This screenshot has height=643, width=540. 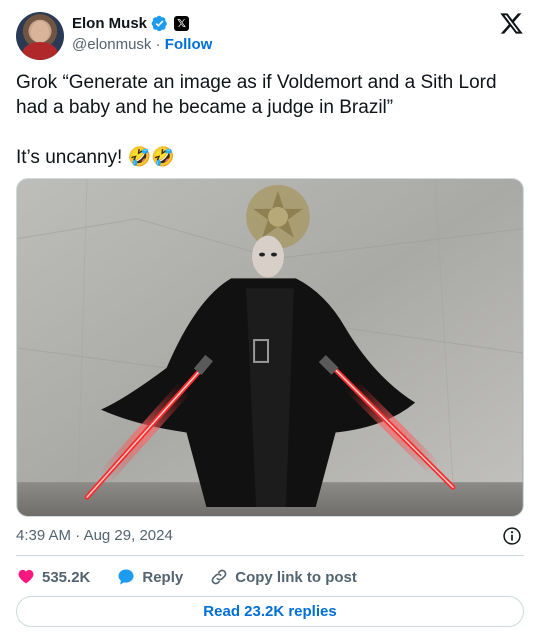 I want to click on divider, so click(x=270, y=555).